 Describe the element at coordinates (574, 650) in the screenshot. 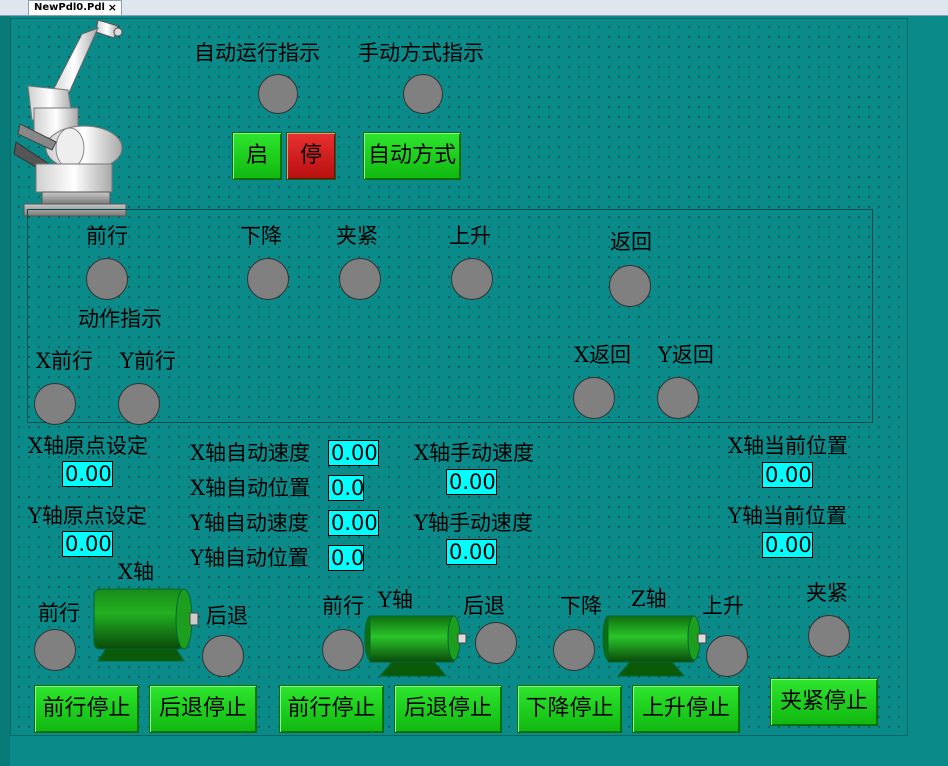

I see `z-descend-motor-lamp` at that location.